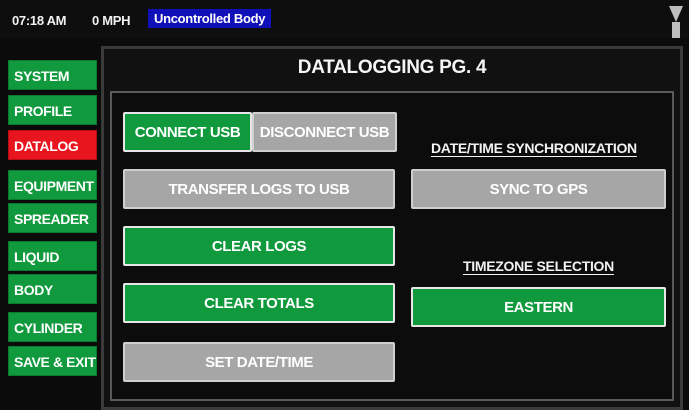  I want to click on sync-to-gps-button: SYNC TO GPS, so click(538, 189).